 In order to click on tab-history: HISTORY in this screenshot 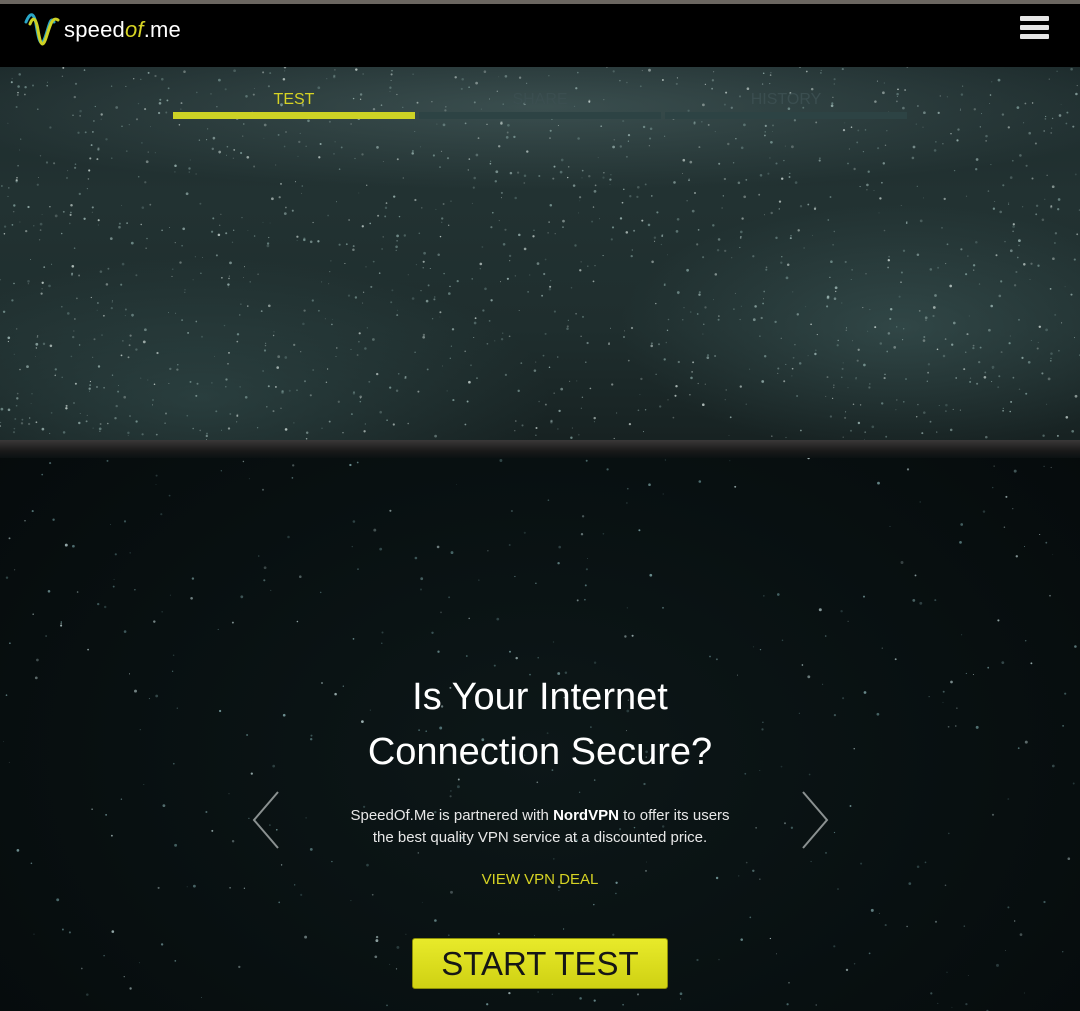, I will do `click(786, 104)`.